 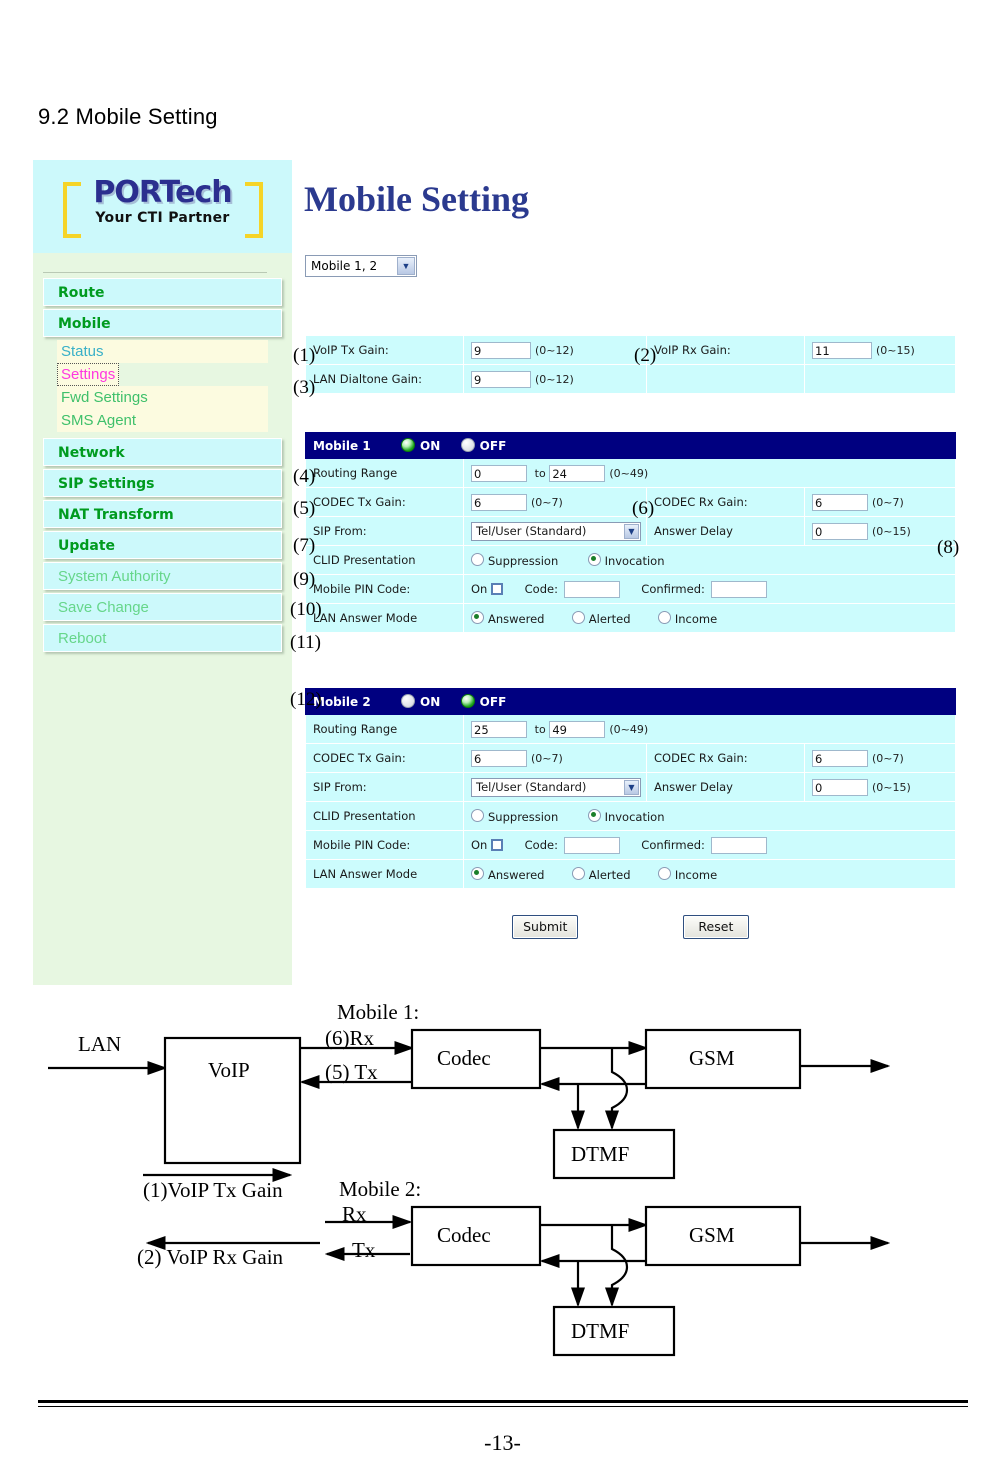 I want to click on mobile1-routing-range-hint: (0~49), so click(x=629, y=473).